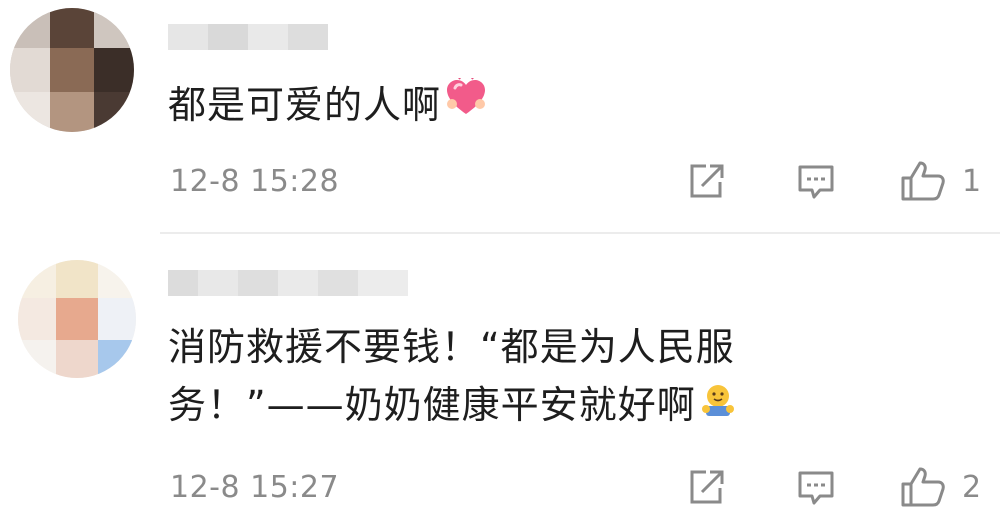 Image resolution: width=1000 pixels, height=528 pixels. Describe the element at coordinates (466, 103) in the screenshot. I see `heart-emoji` at that location.